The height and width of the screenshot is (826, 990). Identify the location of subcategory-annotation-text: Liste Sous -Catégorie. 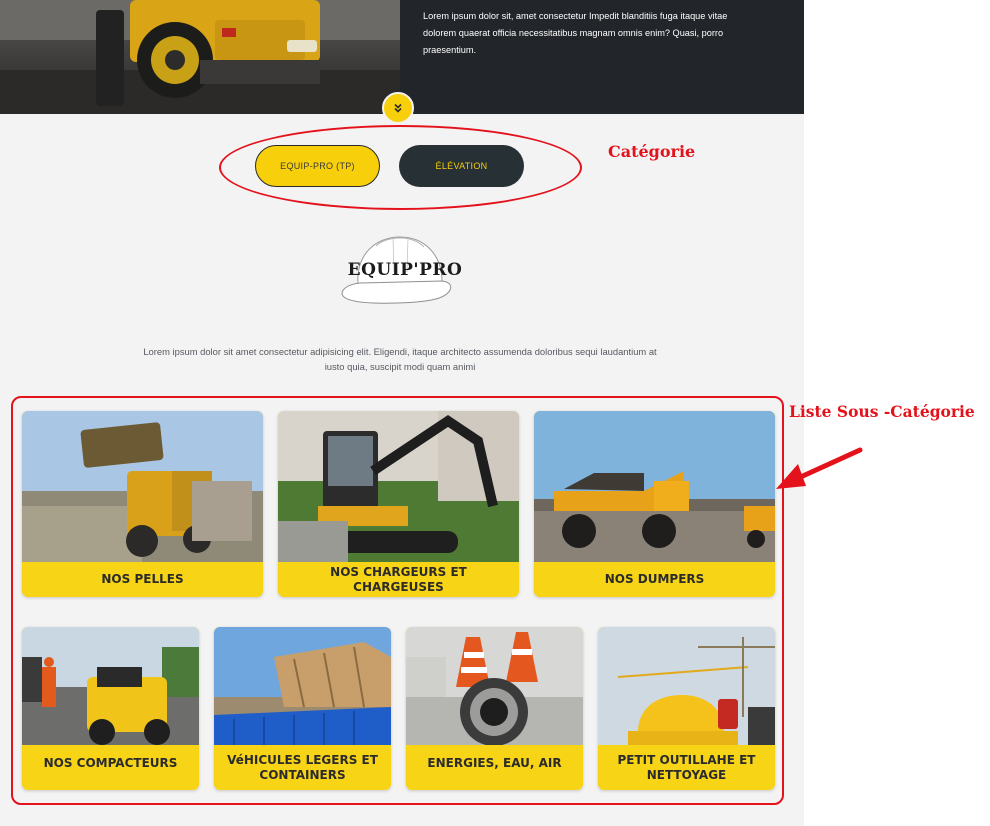
(882, 411).